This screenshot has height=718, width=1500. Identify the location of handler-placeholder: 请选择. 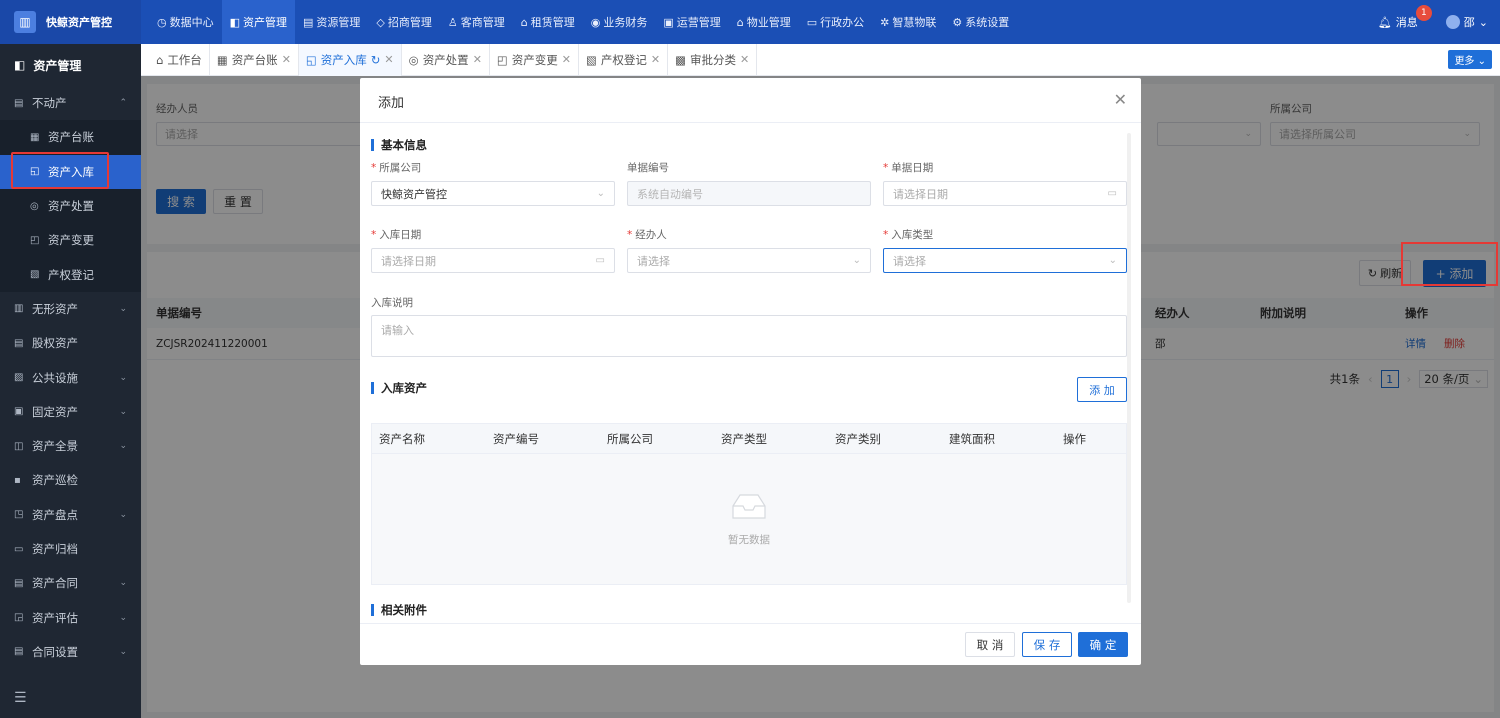
(653, 261).